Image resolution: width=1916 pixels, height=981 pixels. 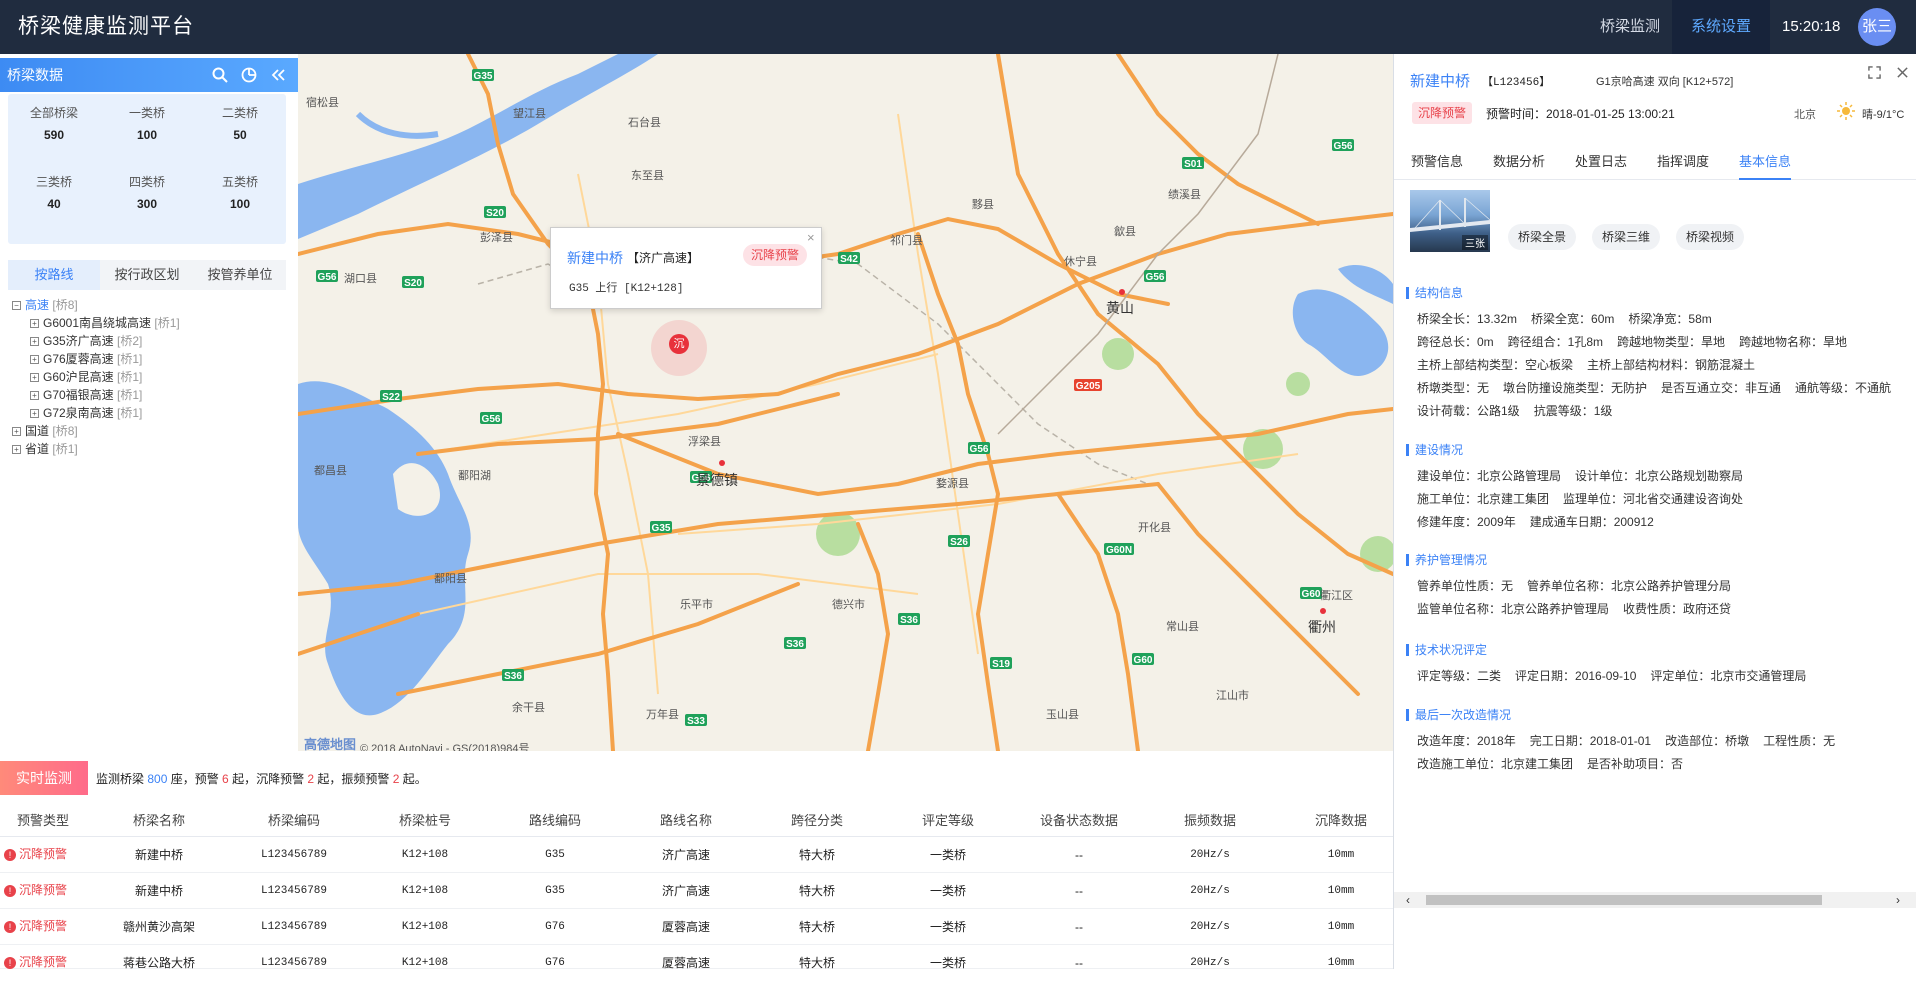 I want to click on app-title: 桥梁健康监测平台, so click(x=106, y=26).